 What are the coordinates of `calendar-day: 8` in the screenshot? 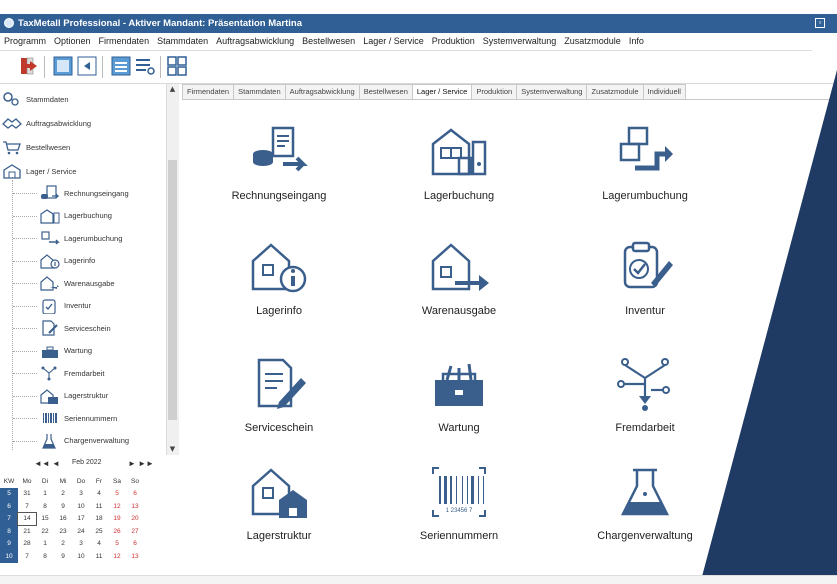 It's located at (45, 556).